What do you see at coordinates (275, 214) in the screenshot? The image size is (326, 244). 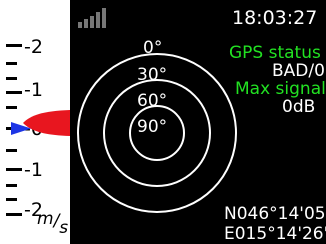 I see `latitude-readout: N046°14'05"` at bounding box center [275, 214].